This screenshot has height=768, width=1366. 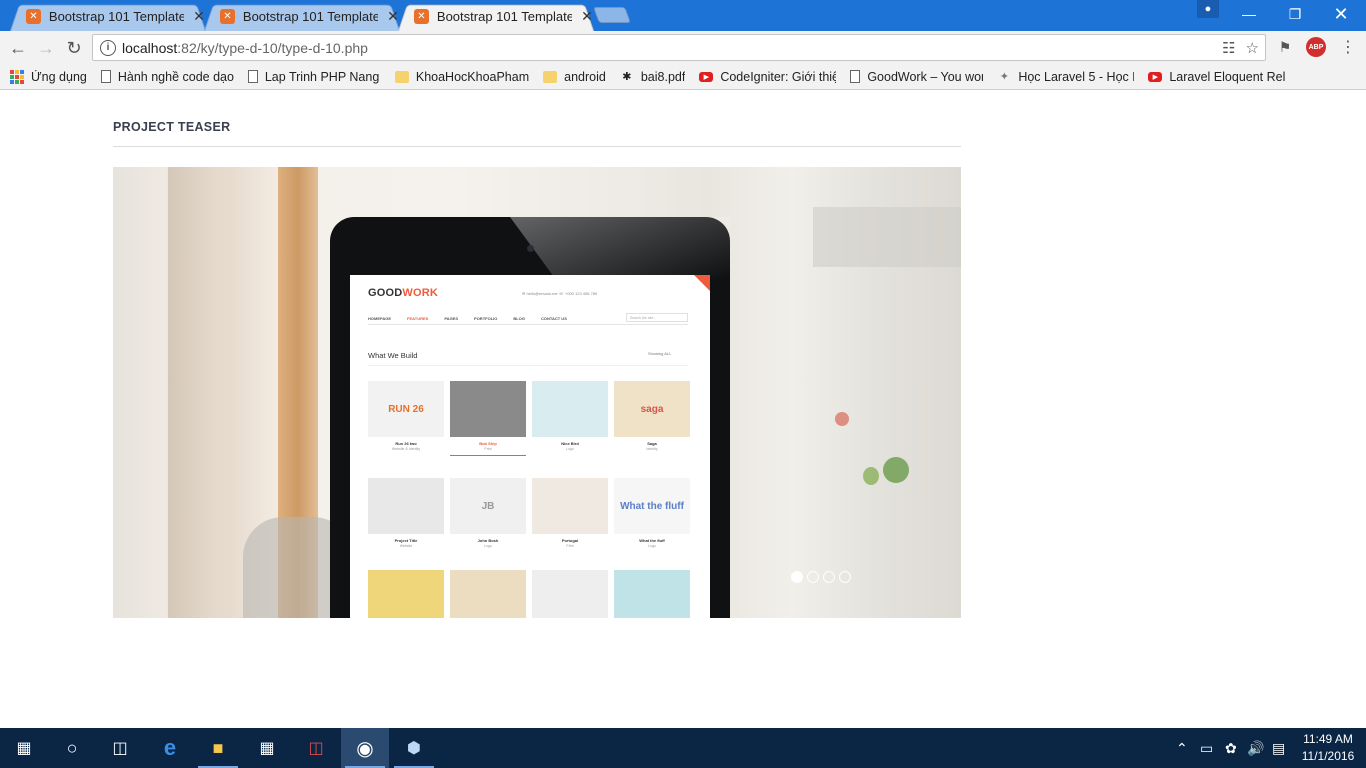 What do you see at coordinates (887, 237) in the screenshot?
I see `background-shelf` at bounding box center [887, 237].